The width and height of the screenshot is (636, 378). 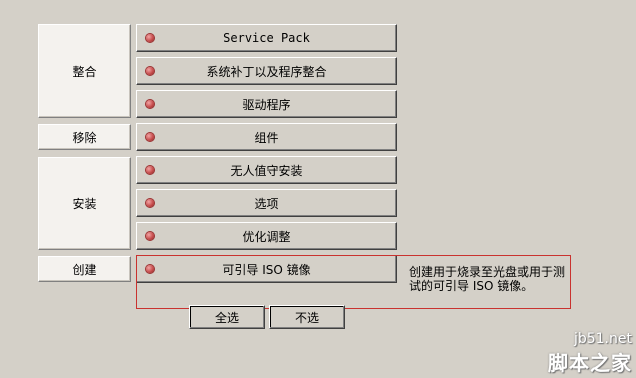 I want to click on group-remove-label: 移除, so click(x=84, y=137).